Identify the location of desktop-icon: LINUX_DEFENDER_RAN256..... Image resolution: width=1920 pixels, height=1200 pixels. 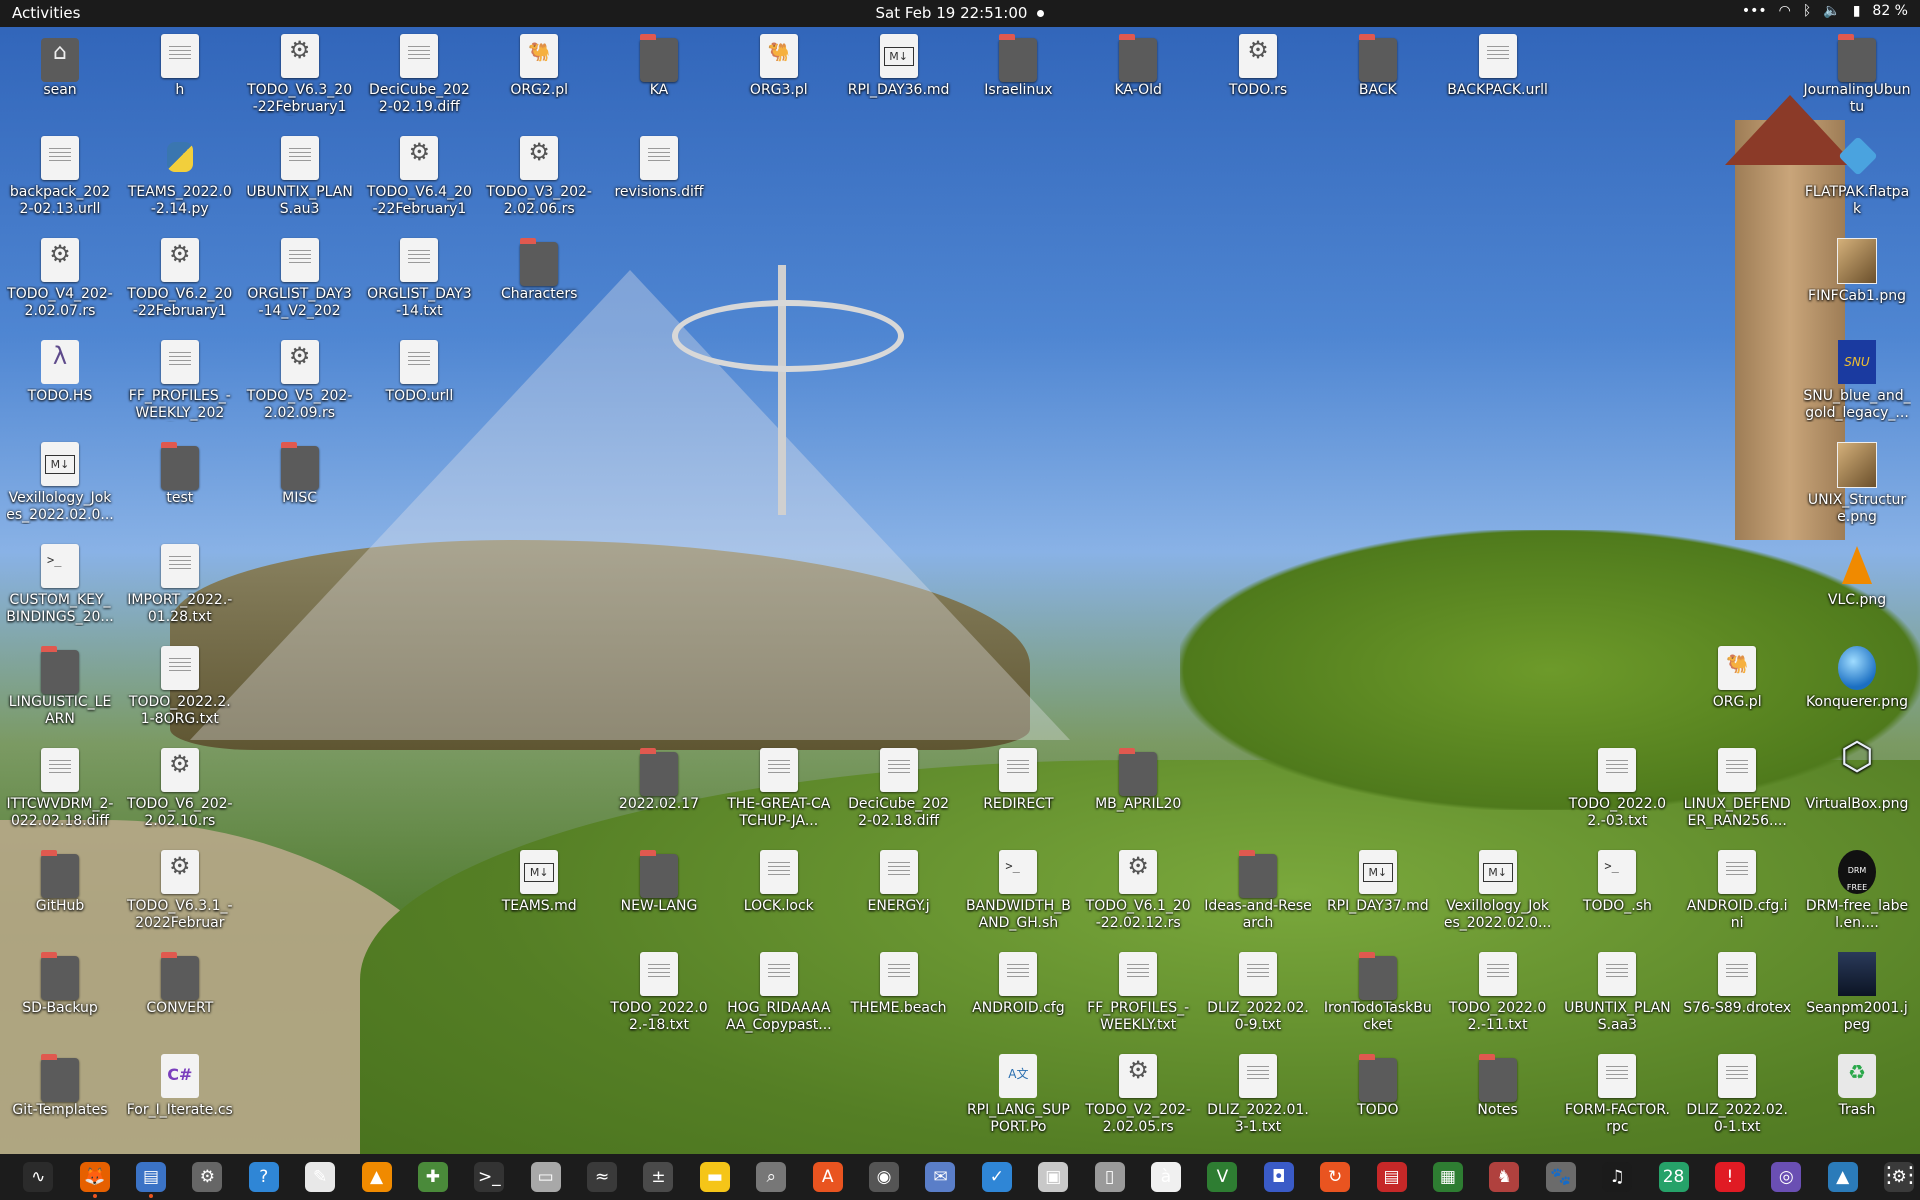
(1737, 789).